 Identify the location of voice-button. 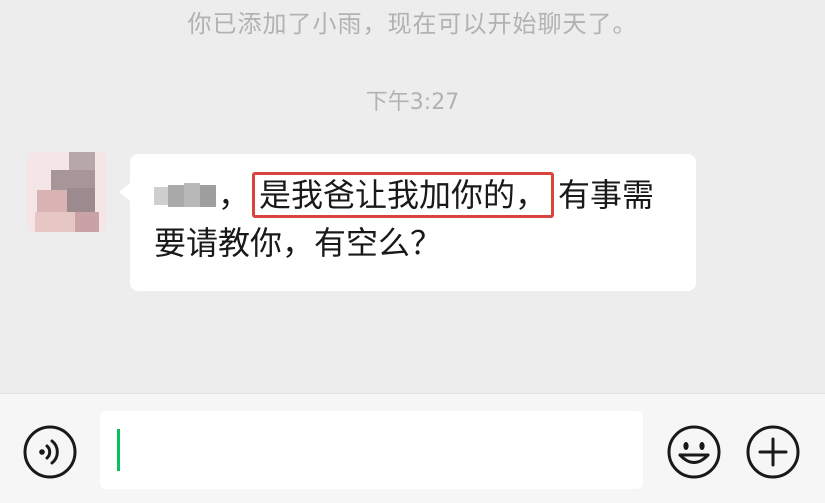
(50, 452).